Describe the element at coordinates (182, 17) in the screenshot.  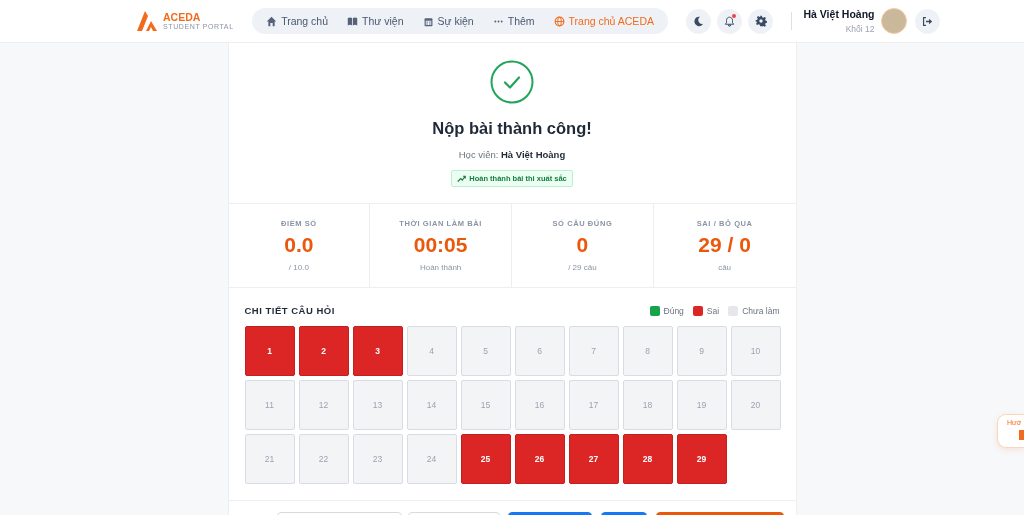
I see `brand-name: ACEDA` at that location.